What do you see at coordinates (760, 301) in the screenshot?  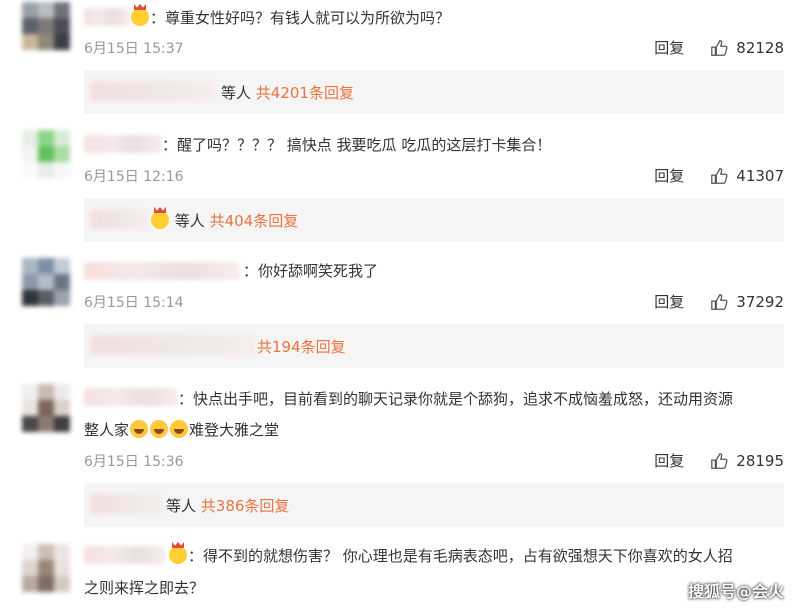 I see `like-count: 37292` at bounding box center [760, 301].